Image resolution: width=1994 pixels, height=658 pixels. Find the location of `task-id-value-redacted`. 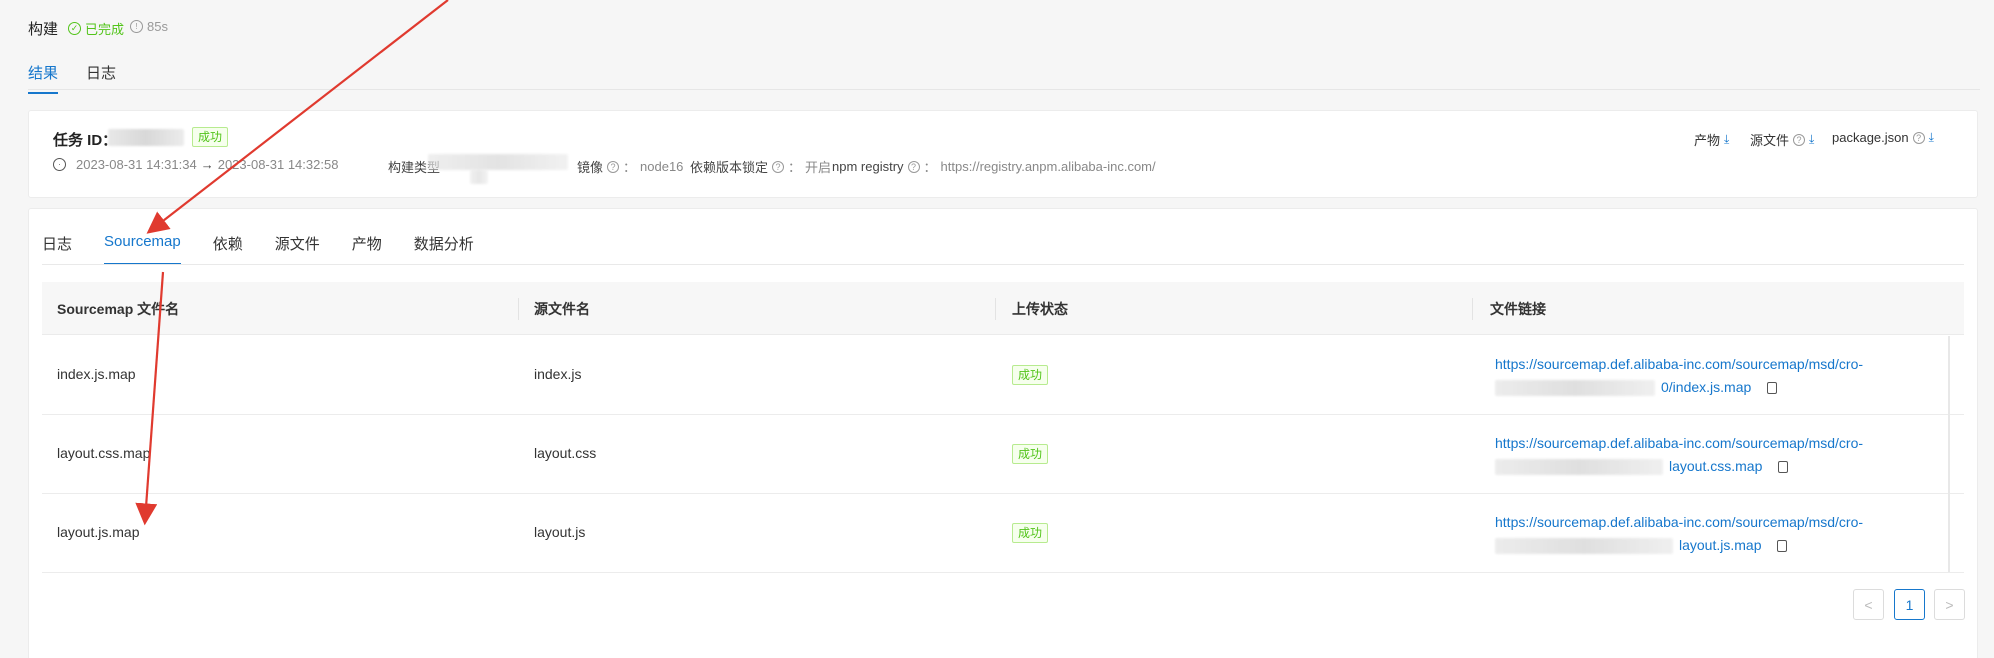

task-id-value-redacted is located at coordinates (146, 137).